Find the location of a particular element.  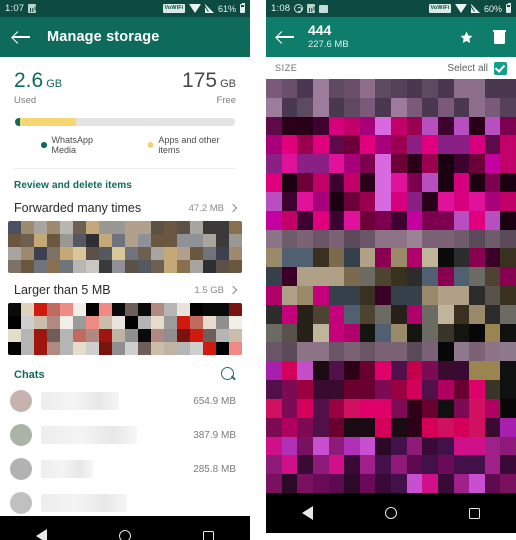

avatar is located at coordinates (21, 503).